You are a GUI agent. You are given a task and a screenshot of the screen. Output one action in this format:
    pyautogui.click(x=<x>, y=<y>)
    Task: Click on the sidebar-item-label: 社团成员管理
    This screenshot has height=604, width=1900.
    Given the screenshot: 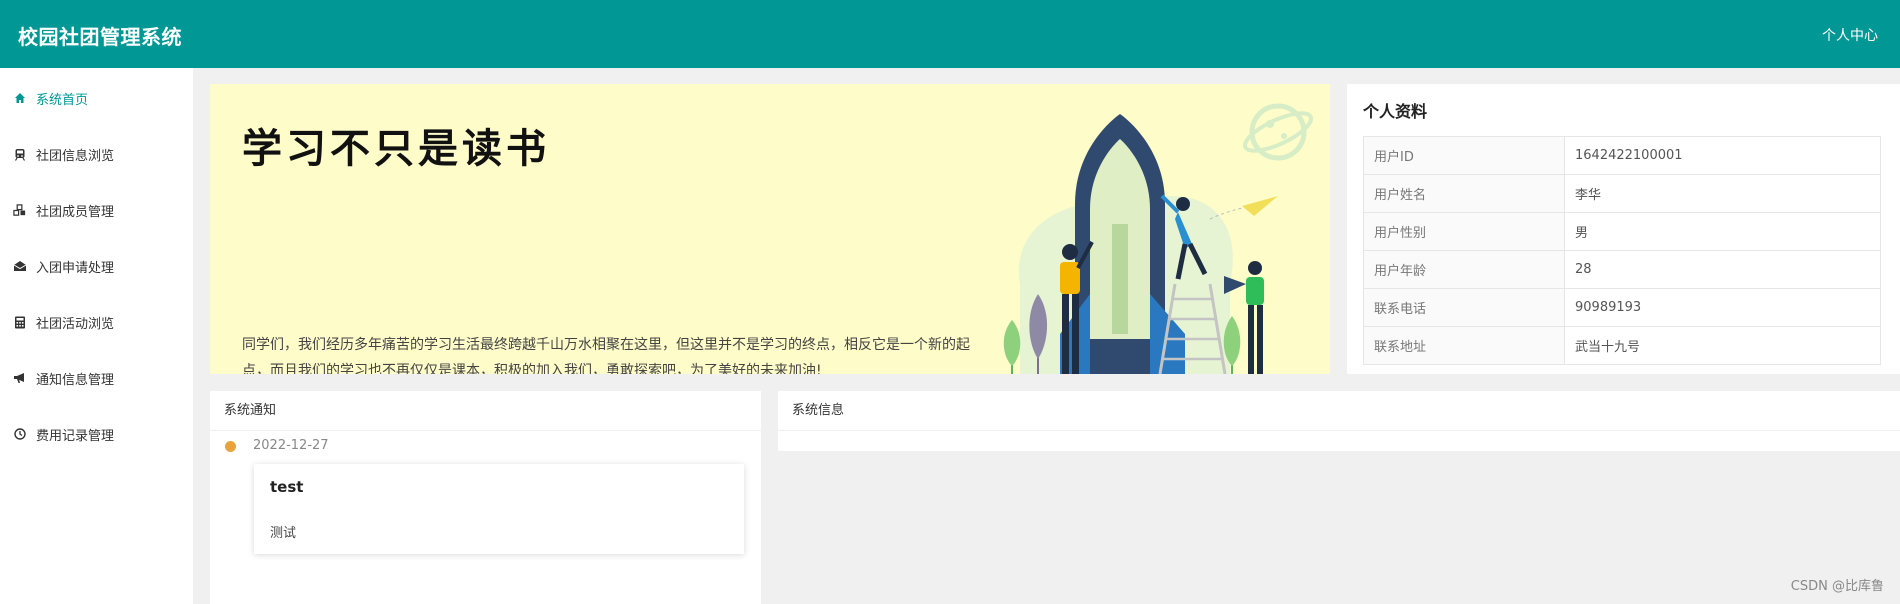 What is the action you would take?
    pyautogui.click(x=75, y=212)
    